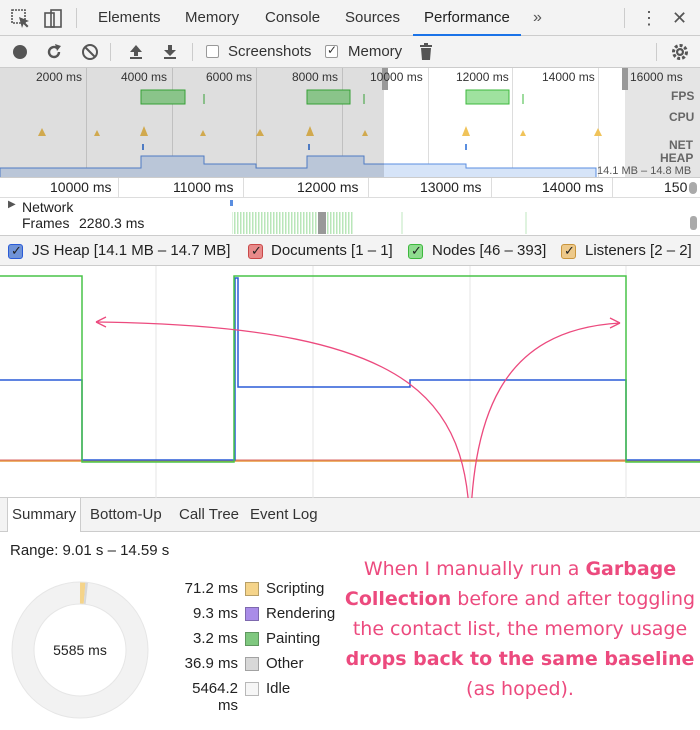  Describe the element at coordinates (332, 250) in the screenshot. I see `documents-legend-label: Documents [1 – 1]` at that location.